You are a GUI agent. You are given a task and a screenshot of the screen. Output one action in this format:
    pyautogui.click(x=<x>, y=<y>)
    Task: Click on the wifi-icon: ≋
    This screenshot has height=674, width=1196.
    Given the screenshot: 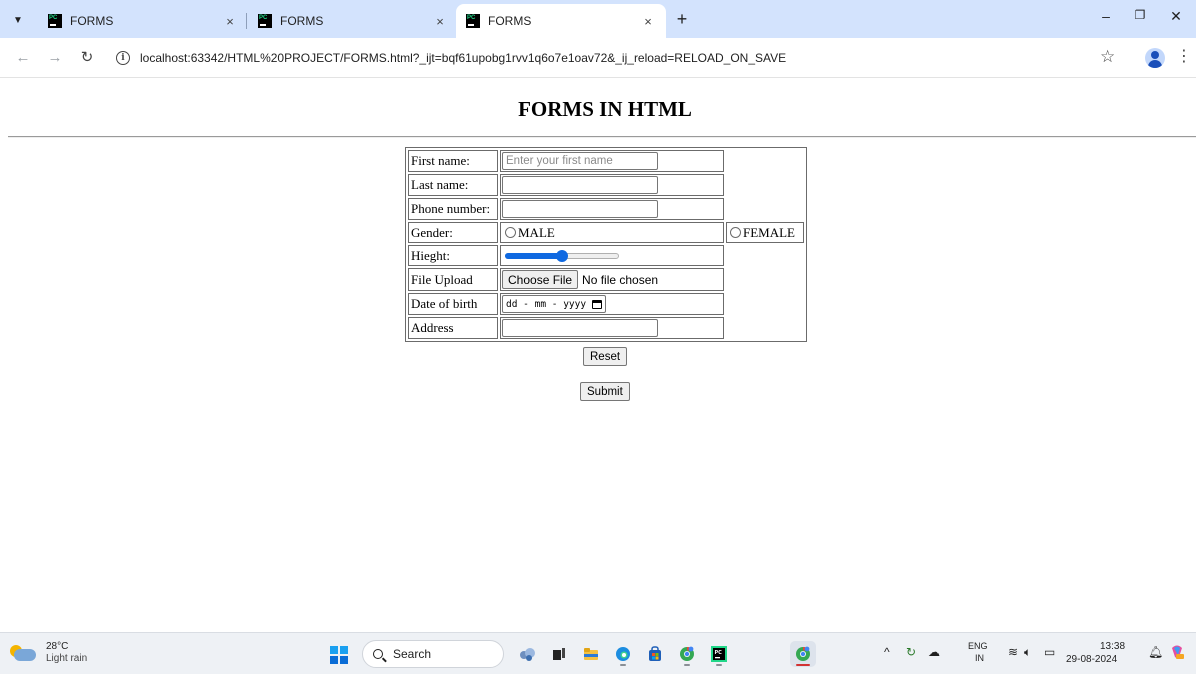 What is the action you would take?
    pyautogui.click(x=1013, y=652)
    